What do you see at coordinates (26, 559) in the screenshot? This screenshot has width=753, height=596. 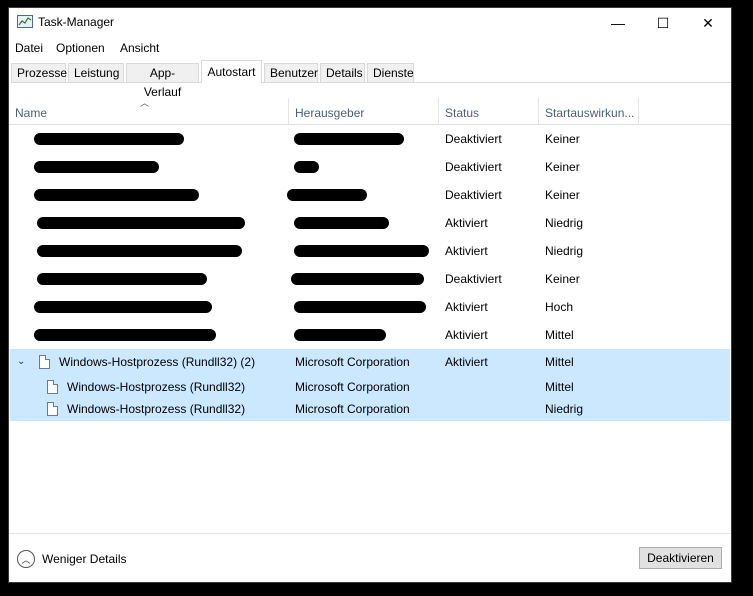 I see `chevron-up-icon: ︿` at bounding box center [26, 559].